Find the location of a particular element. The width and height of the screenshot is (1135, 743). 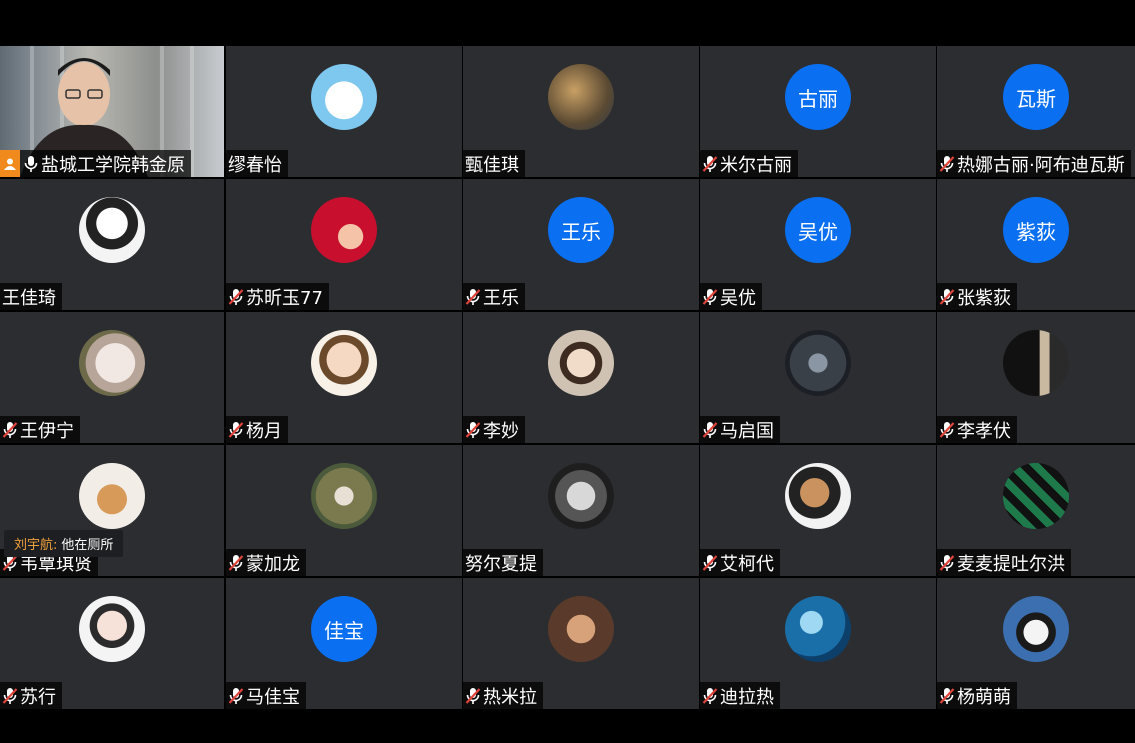

participant-name-bar: 杨月 is located at coordinates (257, 429).